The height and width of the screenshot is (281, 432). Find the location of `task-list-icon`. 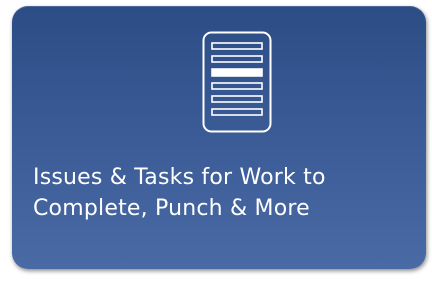

task-list-icon is located at coordinates (237, 82).